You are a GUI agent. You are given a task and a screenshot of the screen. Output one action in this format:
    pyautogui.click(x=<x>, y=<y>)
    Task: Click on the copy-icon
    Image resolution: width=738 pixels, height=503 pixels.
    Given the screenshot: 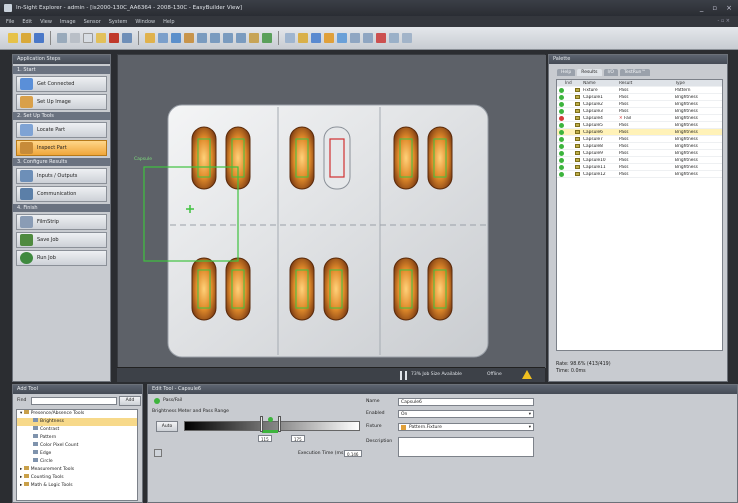 What is the action you would take?
    pyautogui.click(x=88, y=38)
    